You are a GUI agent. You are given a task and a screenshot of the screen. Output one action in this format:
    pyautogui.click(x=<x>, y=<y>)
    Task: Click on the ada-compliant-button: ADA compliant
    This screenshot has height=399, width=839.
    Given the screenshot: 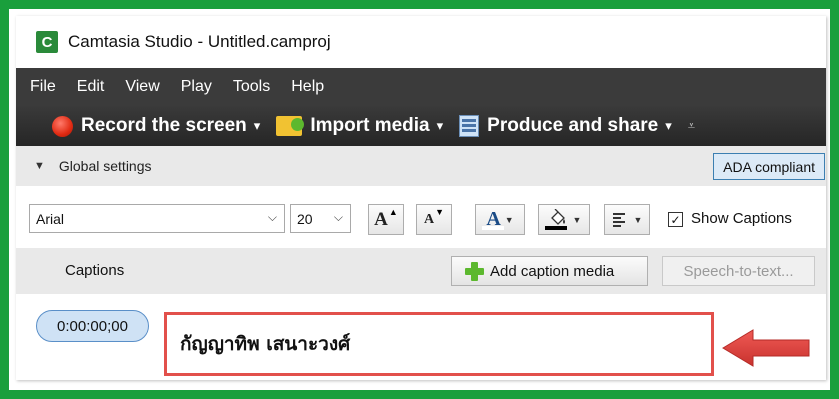 What is the action you would take?
    pyautogui.click(x=769, y=166)
    